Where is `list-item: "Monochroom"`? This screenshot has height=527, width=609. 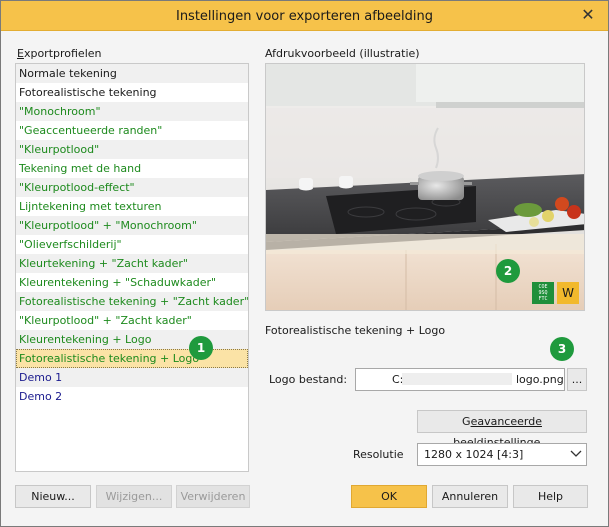 list-item: "Monochroom" is located at coordinates (132, 111).